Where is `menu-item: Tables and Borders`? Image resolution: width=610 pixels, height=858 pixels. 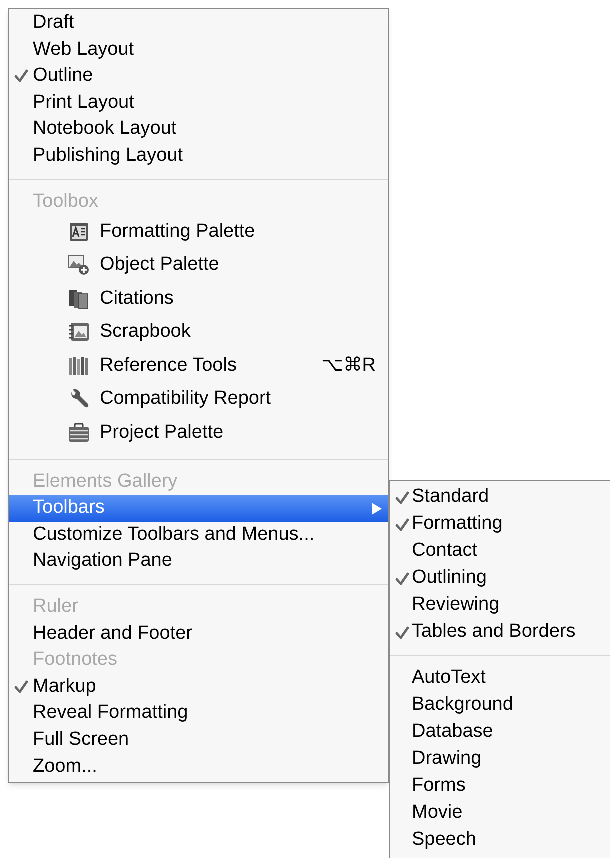 menu-item: Tables and Borders is located at coordinates (500, 632).